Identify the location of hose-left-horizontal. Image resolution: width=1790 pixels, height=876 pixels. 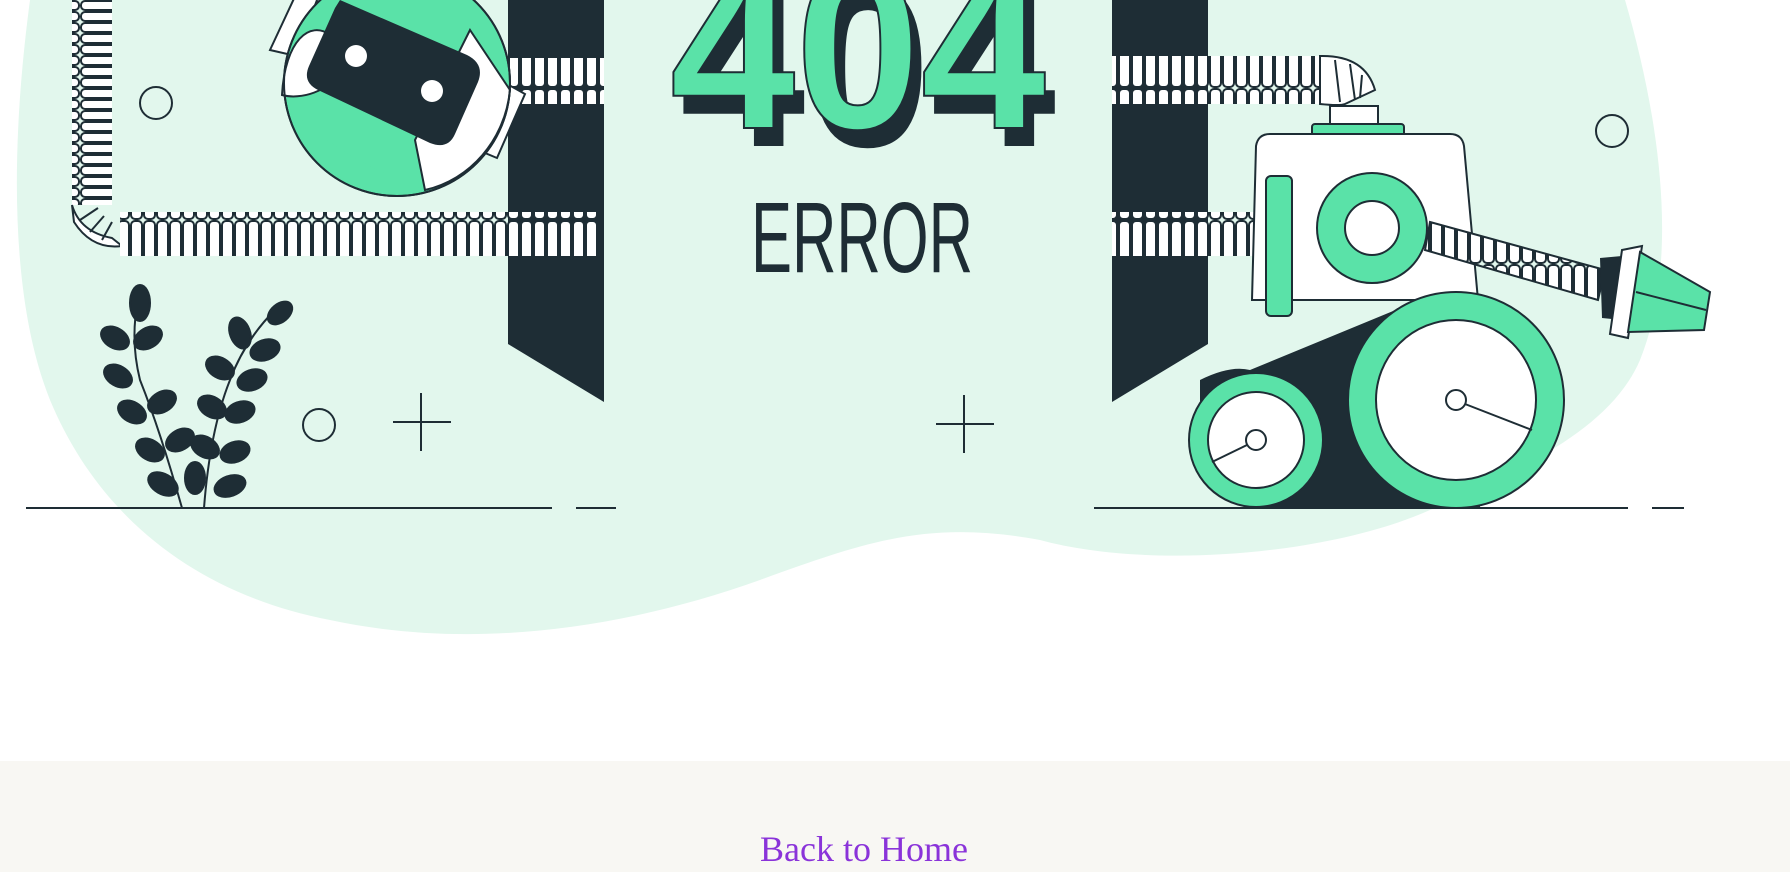
(360, 234).